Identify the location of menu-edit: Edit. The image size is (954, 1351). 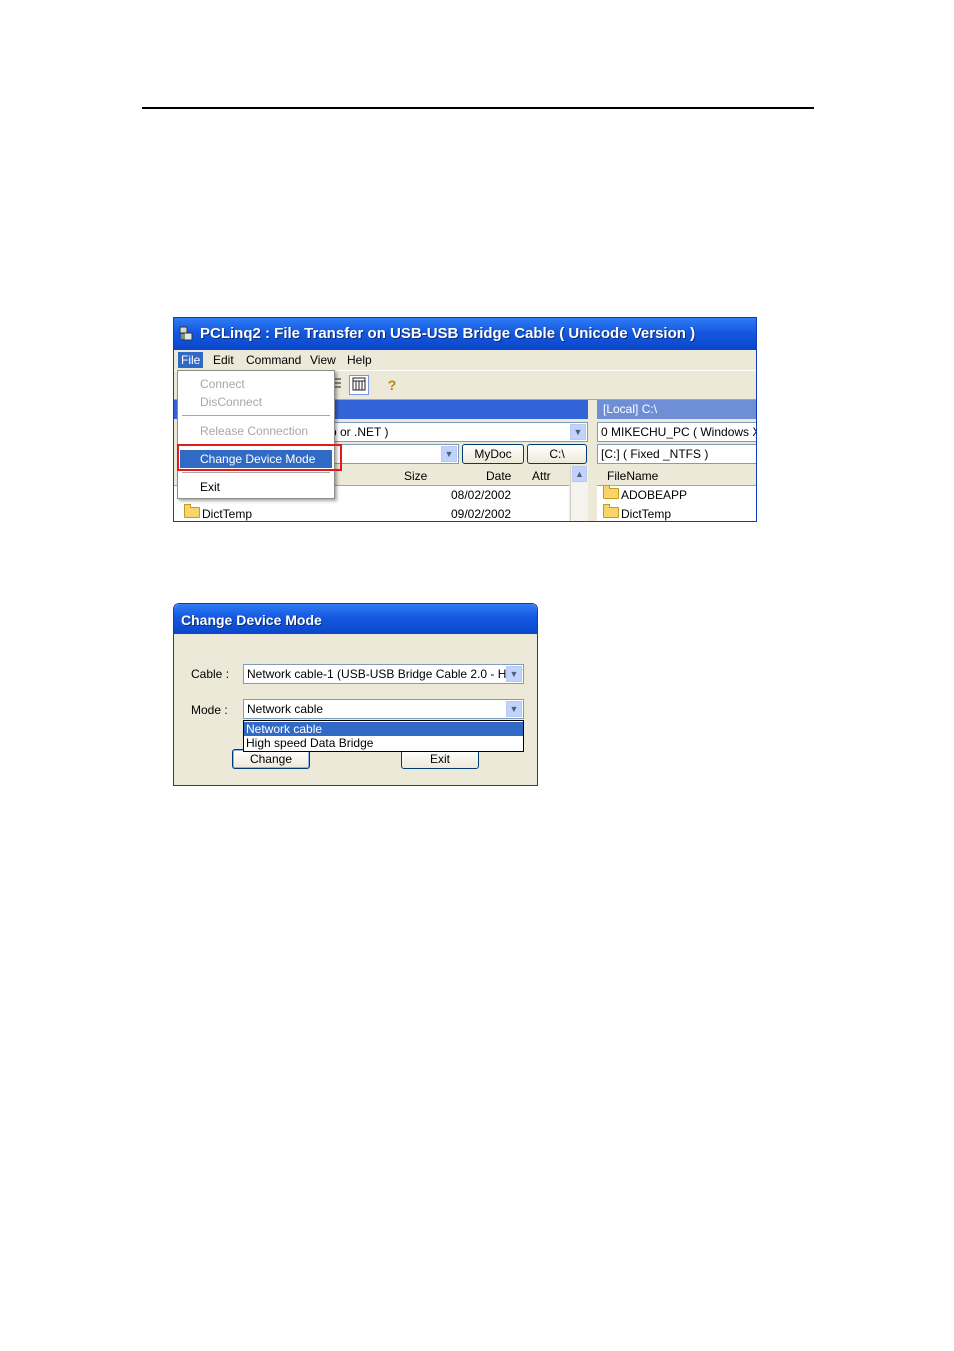
(223, 360).